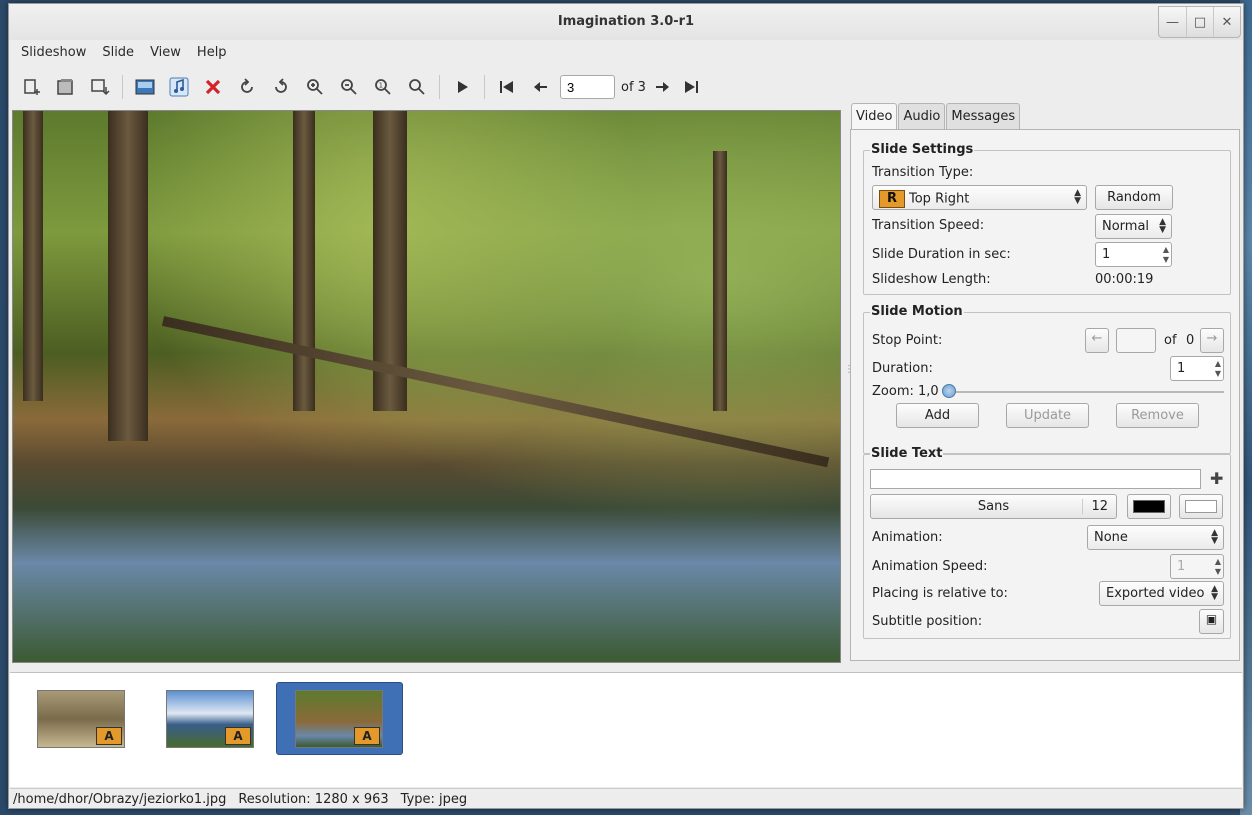 This screenshot has width=1252, height=815. What do you see at coordinates (281, 87) in the screenshot?
I see `rotate-right-icon` at bounding box center [281, 87].